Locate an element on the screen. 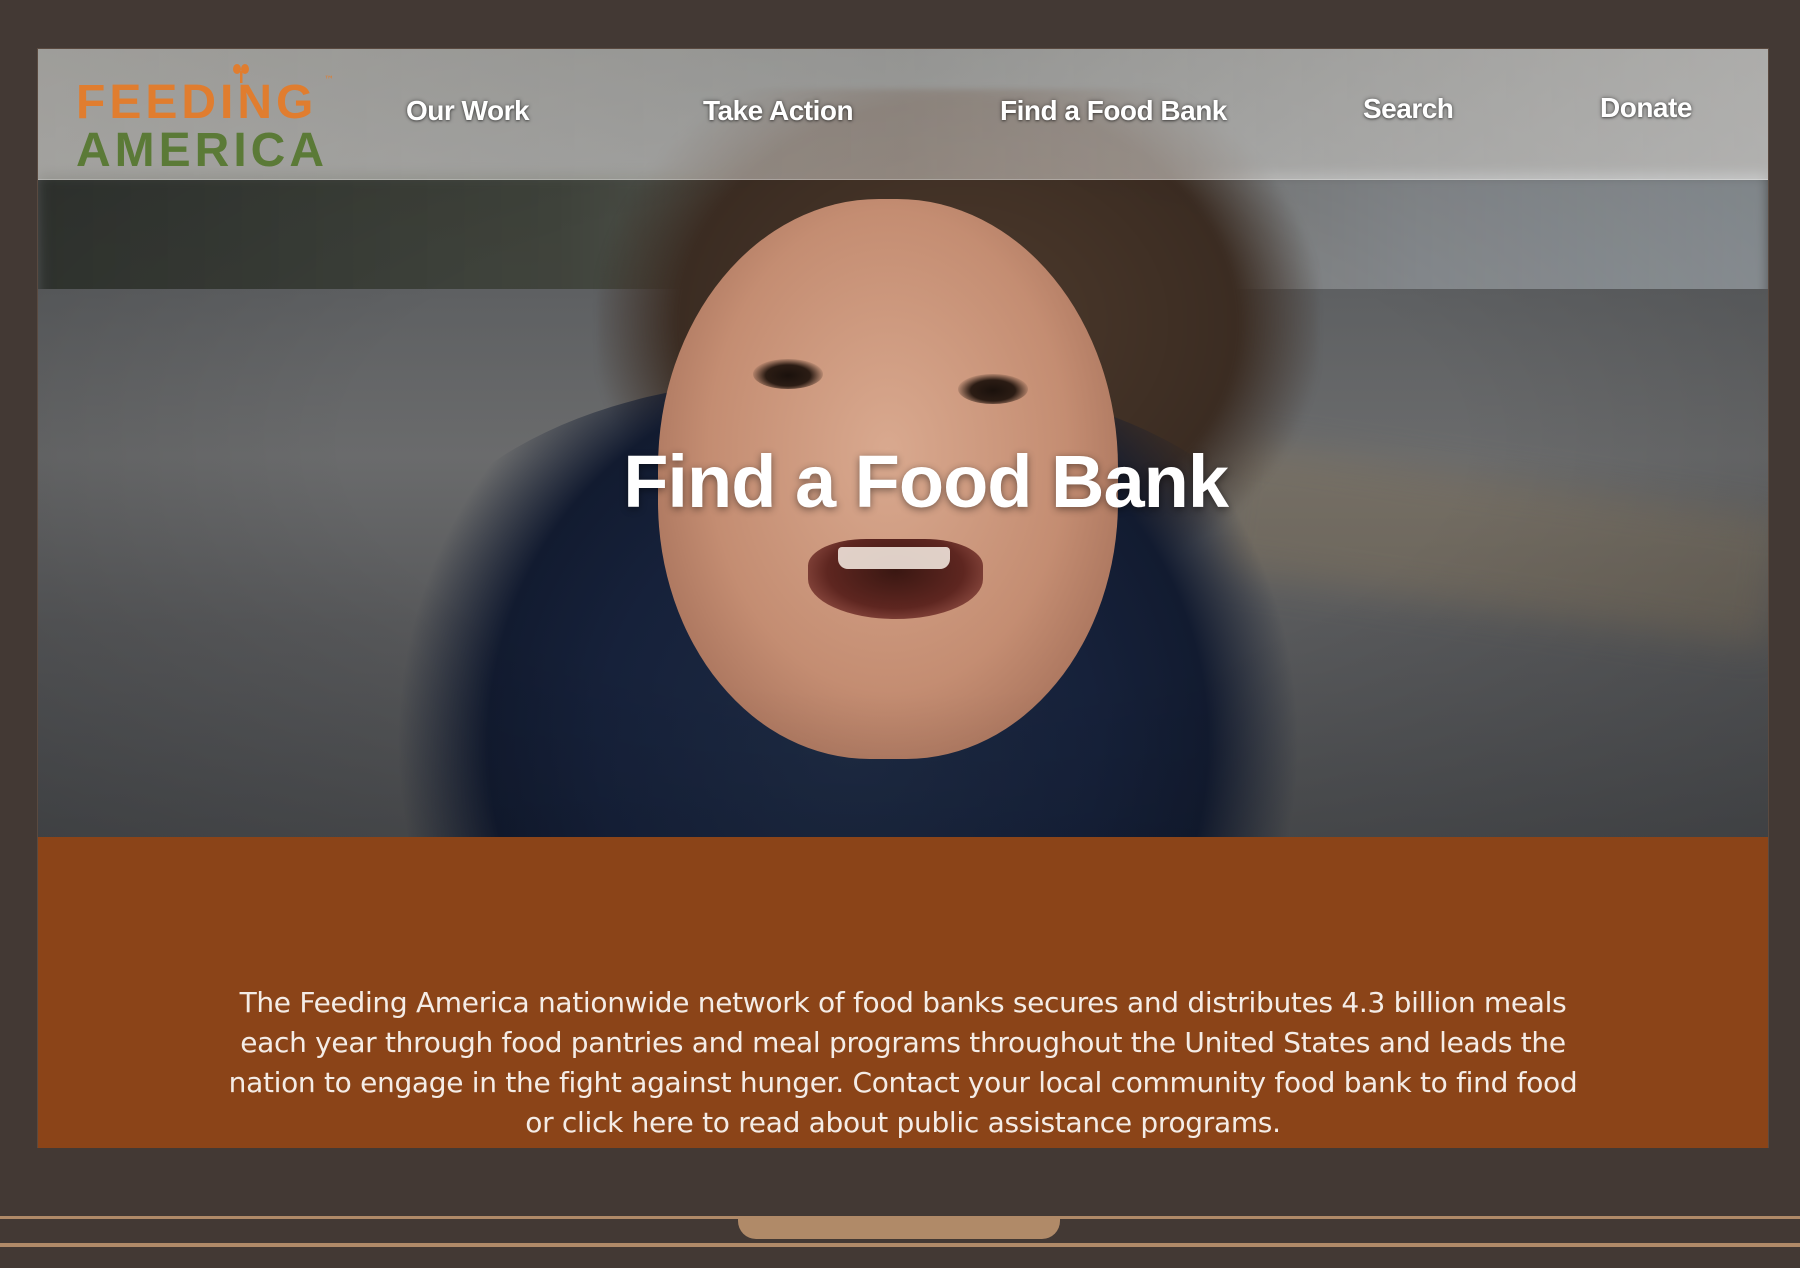 The image size is (1800, 1268). nav-donate: Donate is located at coordinates (1646, 108).